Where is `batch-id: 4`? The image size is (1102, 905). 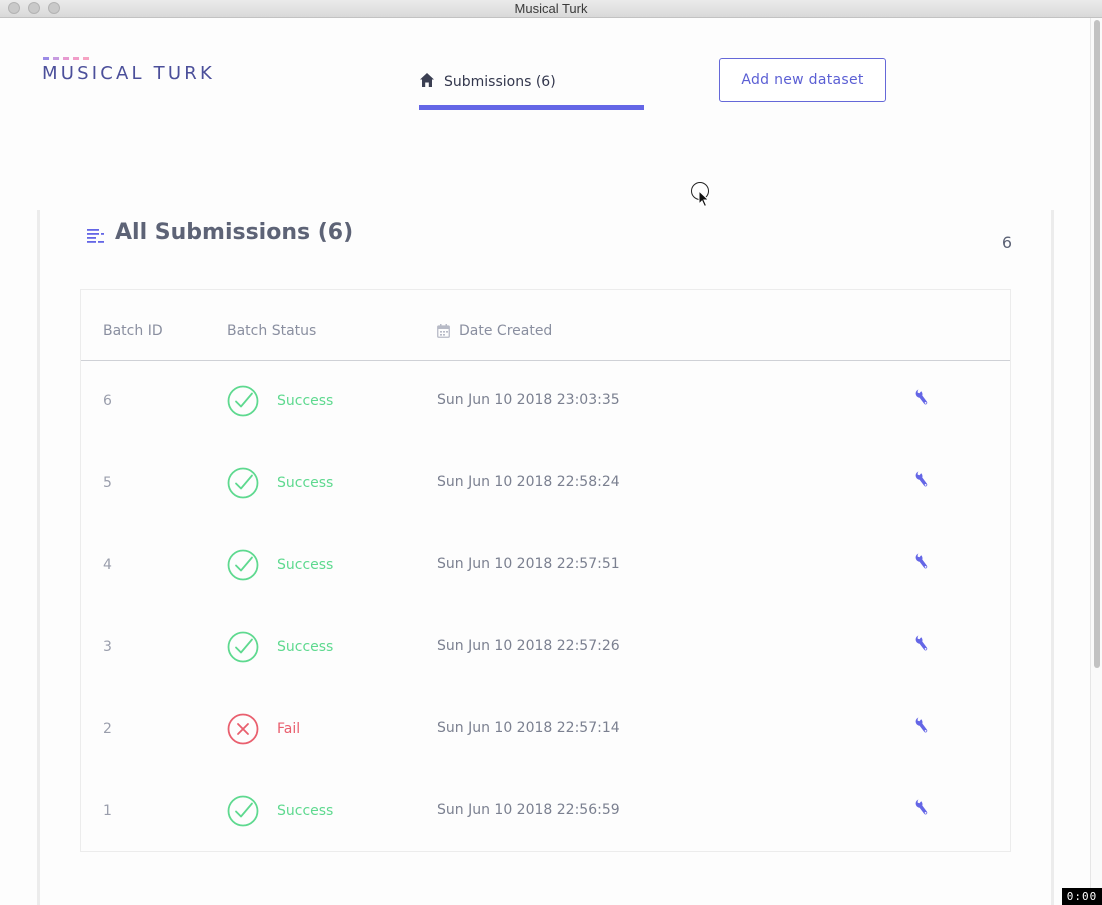
batch-id: 4 is located at coordinates (107, 565).